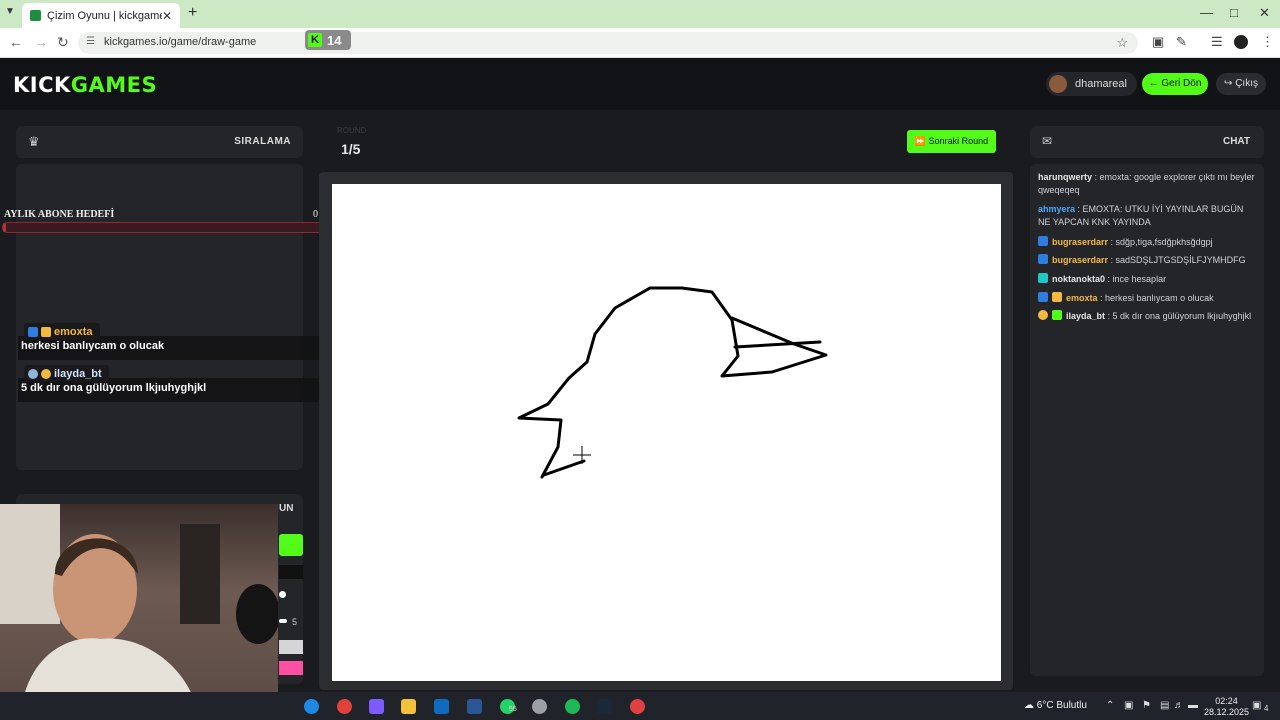 The image size is (1280, 720). I want to click on brush-size-value: 5, so click(295, 622).